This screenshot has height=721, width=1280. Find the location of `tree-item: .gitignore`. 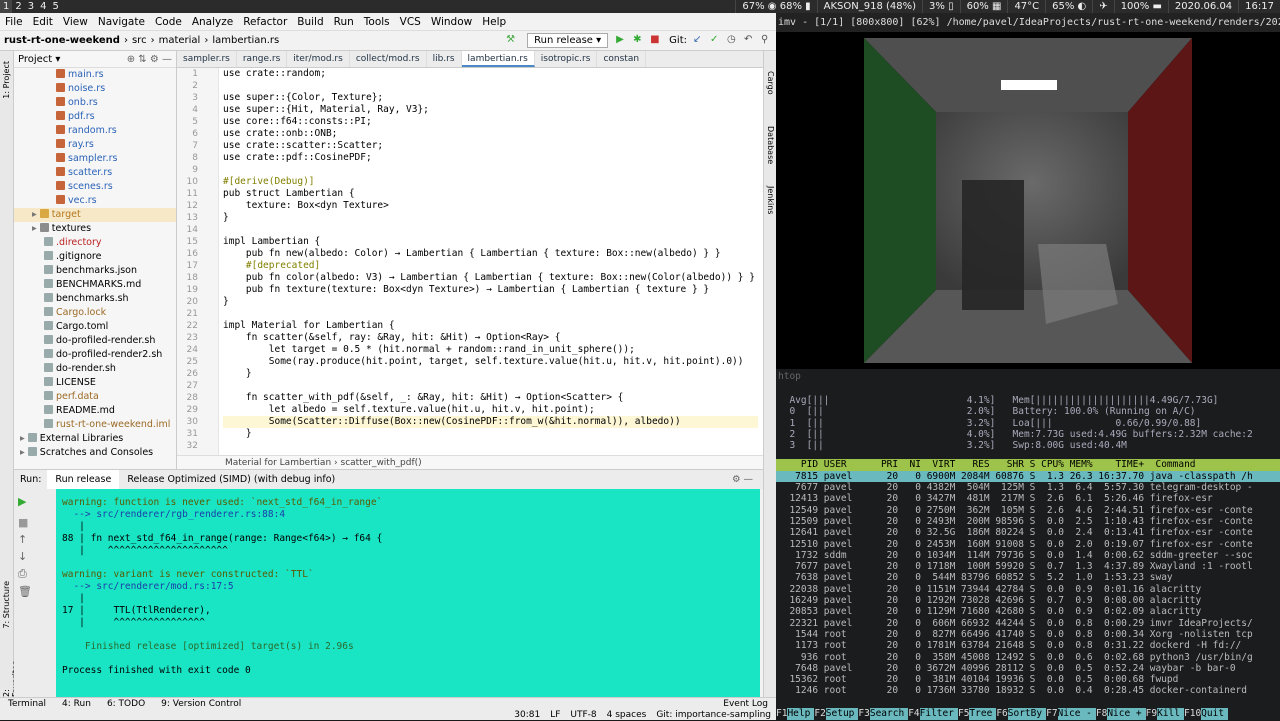

tree-item: .gitignore is located at coordinates (95, 257).